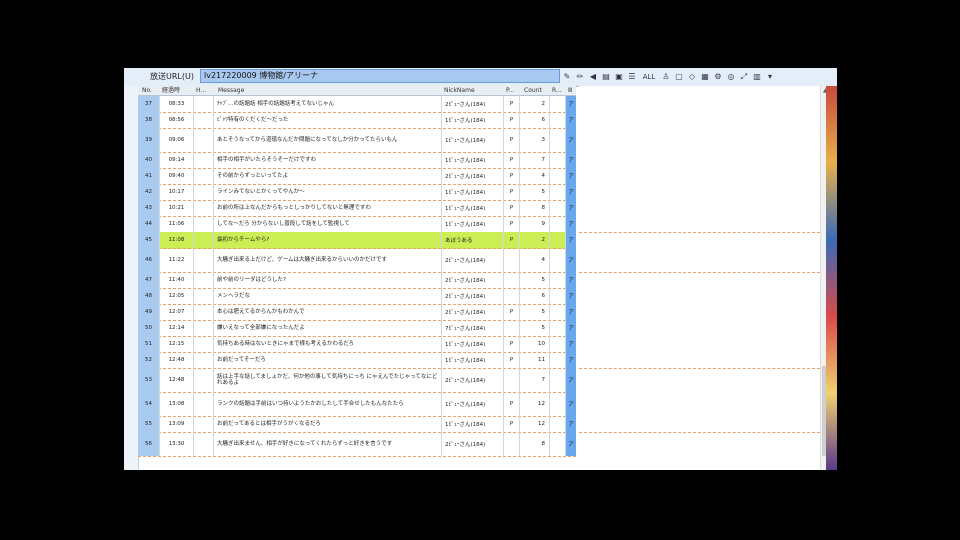 This screenshot has height=540, width=960. I want to click on all-button: ALL, so click(649, 77).